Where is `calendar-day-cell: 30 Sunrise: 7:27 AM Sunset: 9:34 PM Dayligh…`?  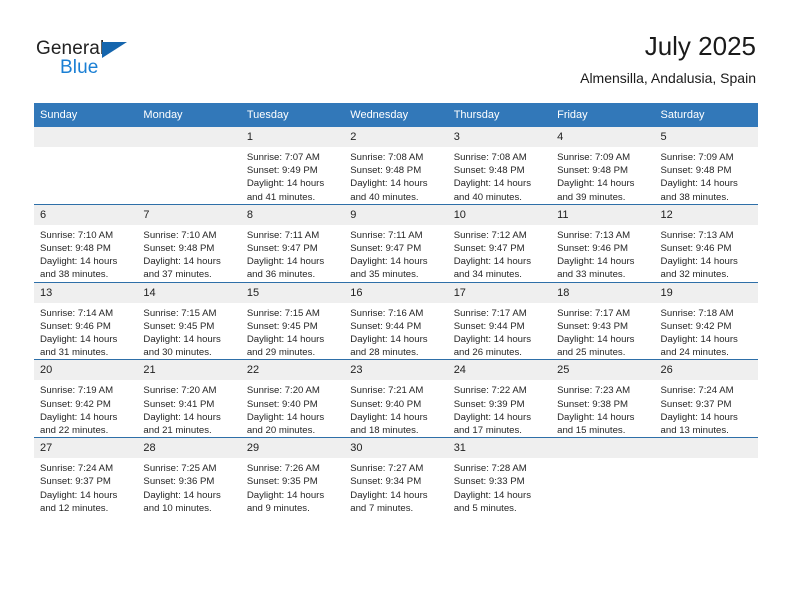 calendar-day-cell: 30 Sunrise: 7:27 AM Sunset: 9:34 PM Dayligh… is located at coordinates (396, 476).